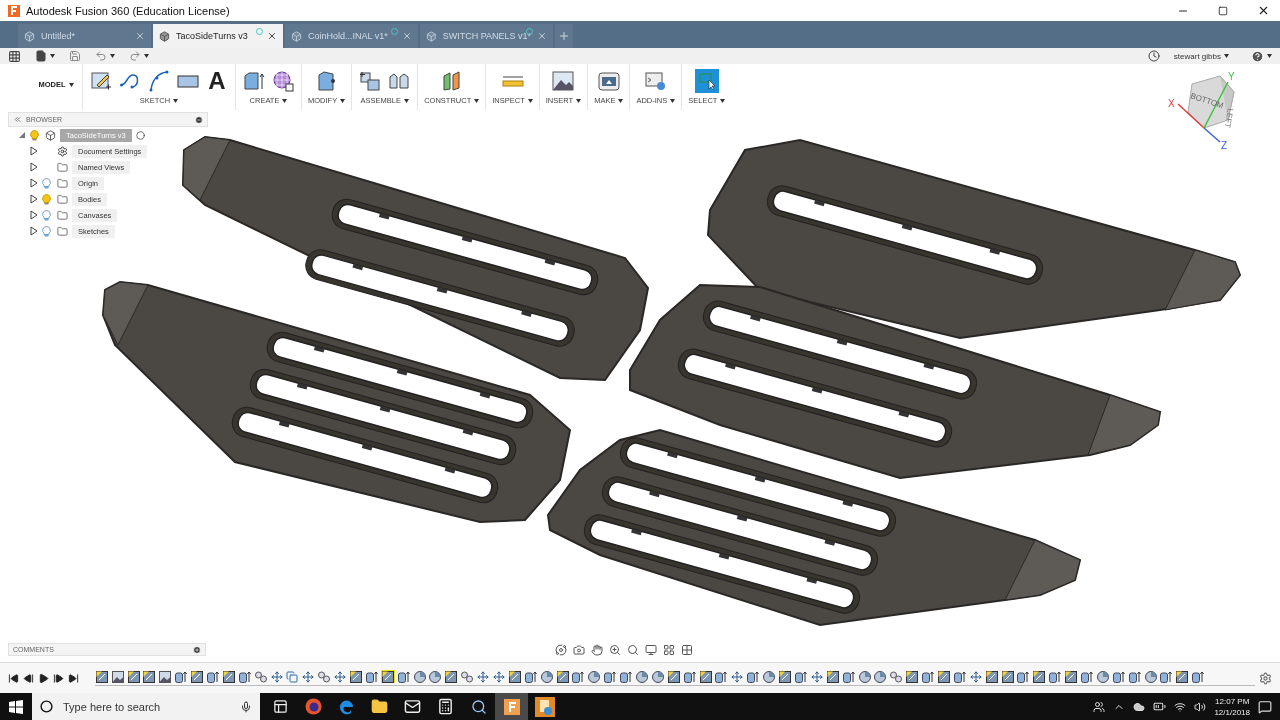 The width and height of the screenshot is (1280, 720). What do you see at coordinates (13, 678) in the screenshot?
I see `first-button` at bounding box center [13, 678].